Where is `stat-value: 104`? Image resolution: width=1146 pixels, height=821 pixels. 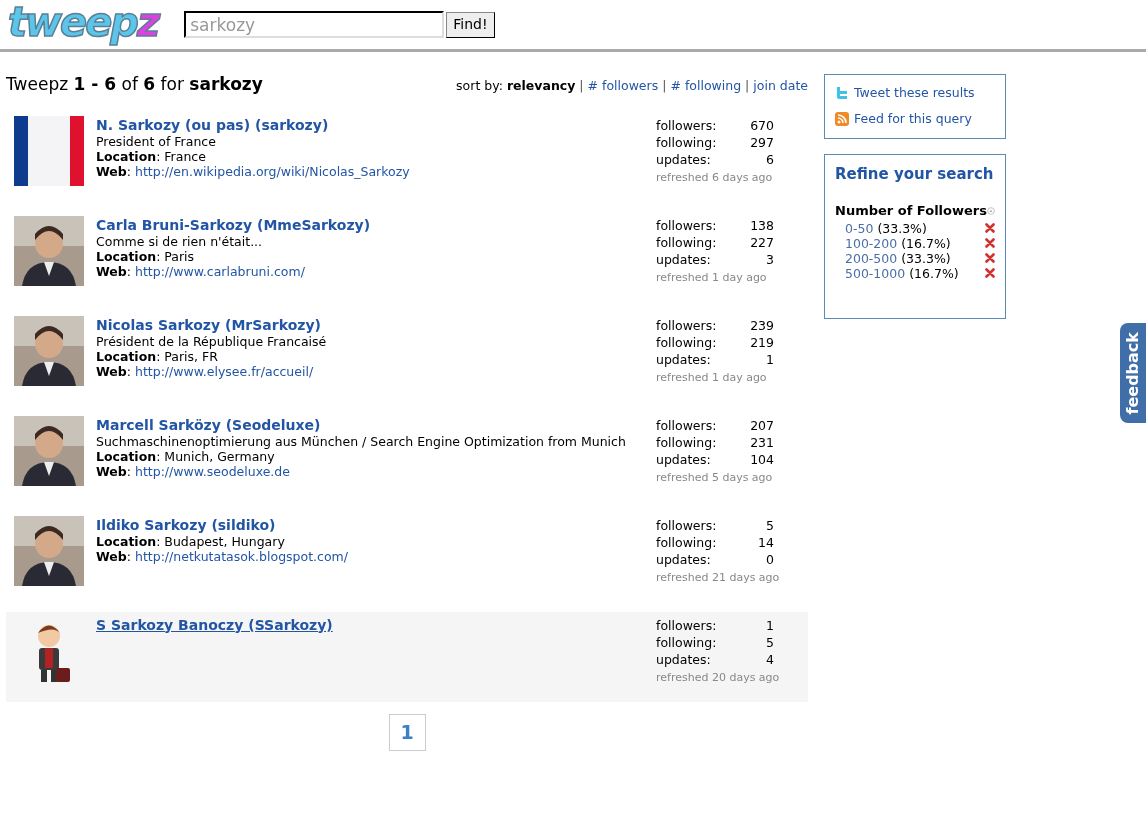 stat-value: 104 is located at coordinates (762, 459).